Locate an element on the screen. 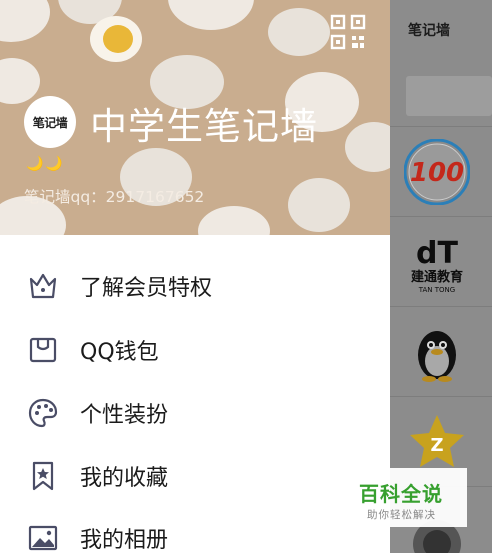 The image size is (492, 553). menu-item-label: 我的收藏 is located at coordinates (124, 478).